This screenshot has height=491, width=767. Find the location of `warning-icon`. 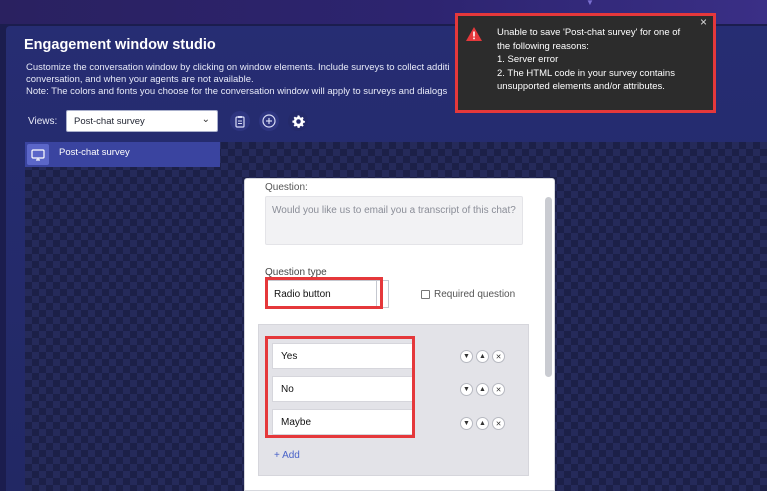

warning-icon is located at coordinates (474, 34).